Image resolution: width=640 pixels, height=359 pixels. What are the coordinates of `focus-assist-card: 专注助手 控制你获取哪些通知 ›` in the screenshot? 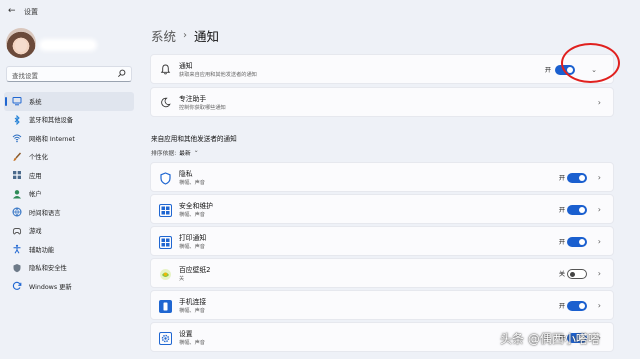 It's located at (382, 102).